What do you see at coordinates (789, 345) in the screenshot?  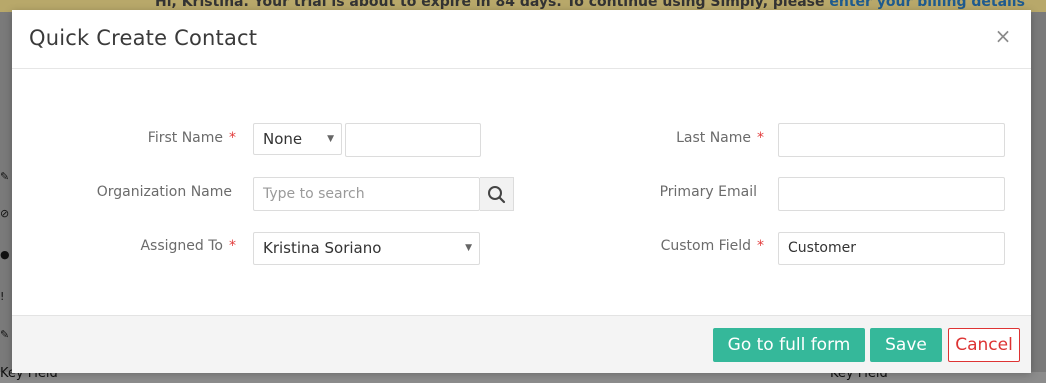 I see `go-to-full-form-button: Go to full form` at bounding box center [789, 345].